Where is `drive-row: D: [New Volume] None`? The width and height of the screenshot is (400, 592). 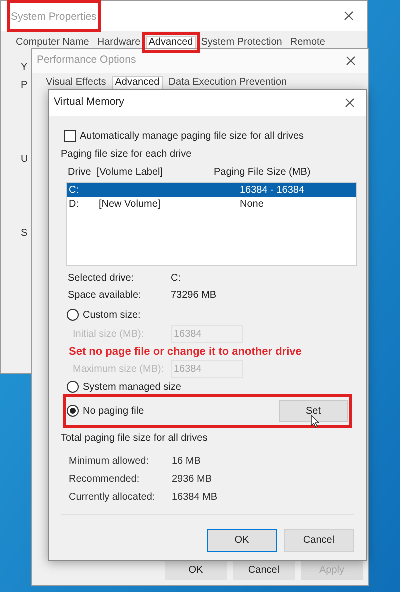
drive-row: D: [New Volume] None is located at coordinates (211, 204).